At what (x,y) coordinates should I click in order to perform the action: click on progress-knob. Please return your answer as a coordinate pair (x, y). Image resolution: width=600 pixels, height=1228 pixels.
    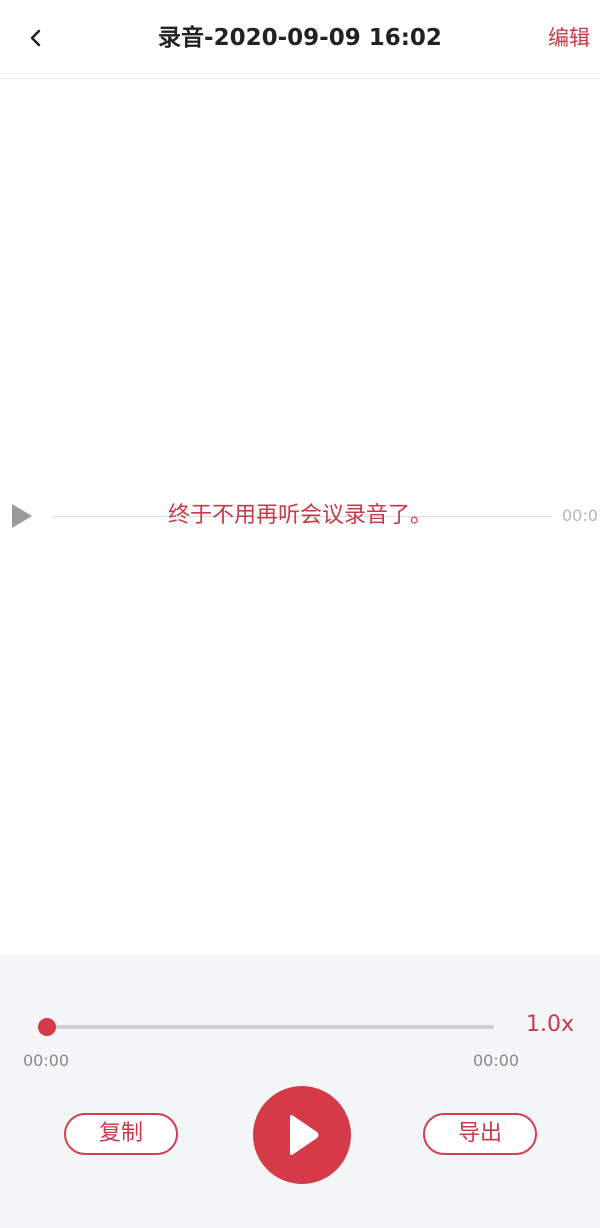
    Looking at the image, I should click on (47, 1027).